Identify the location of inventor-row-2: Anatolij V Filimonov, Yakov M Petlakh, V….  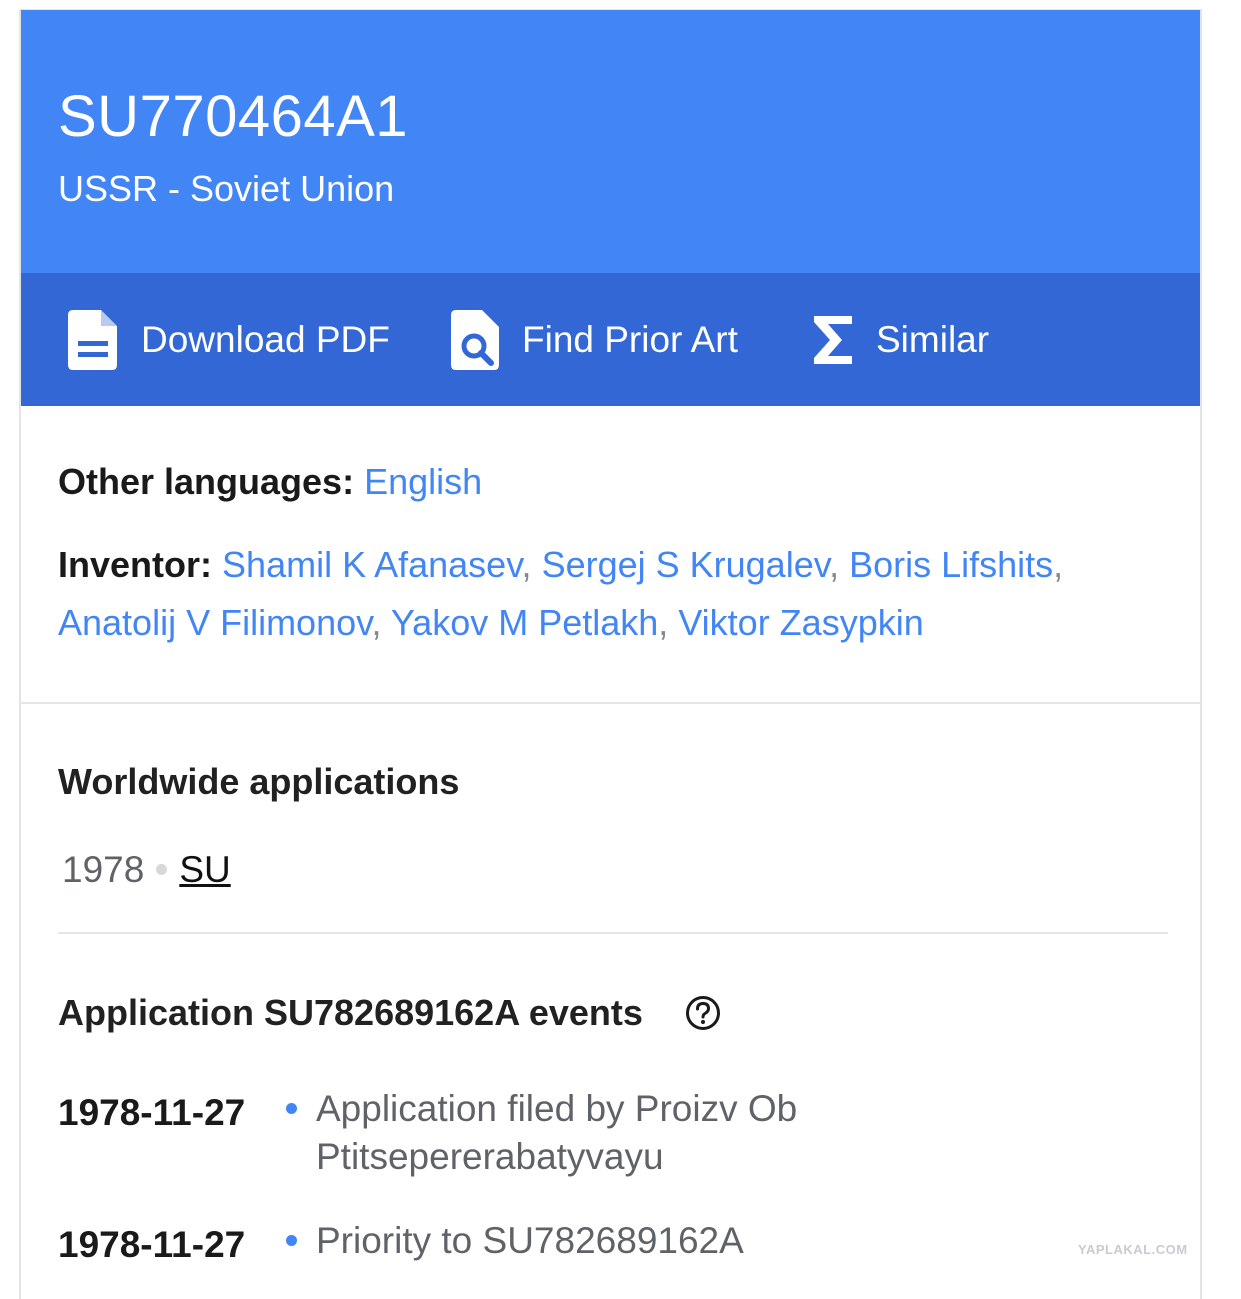
(491, 623).